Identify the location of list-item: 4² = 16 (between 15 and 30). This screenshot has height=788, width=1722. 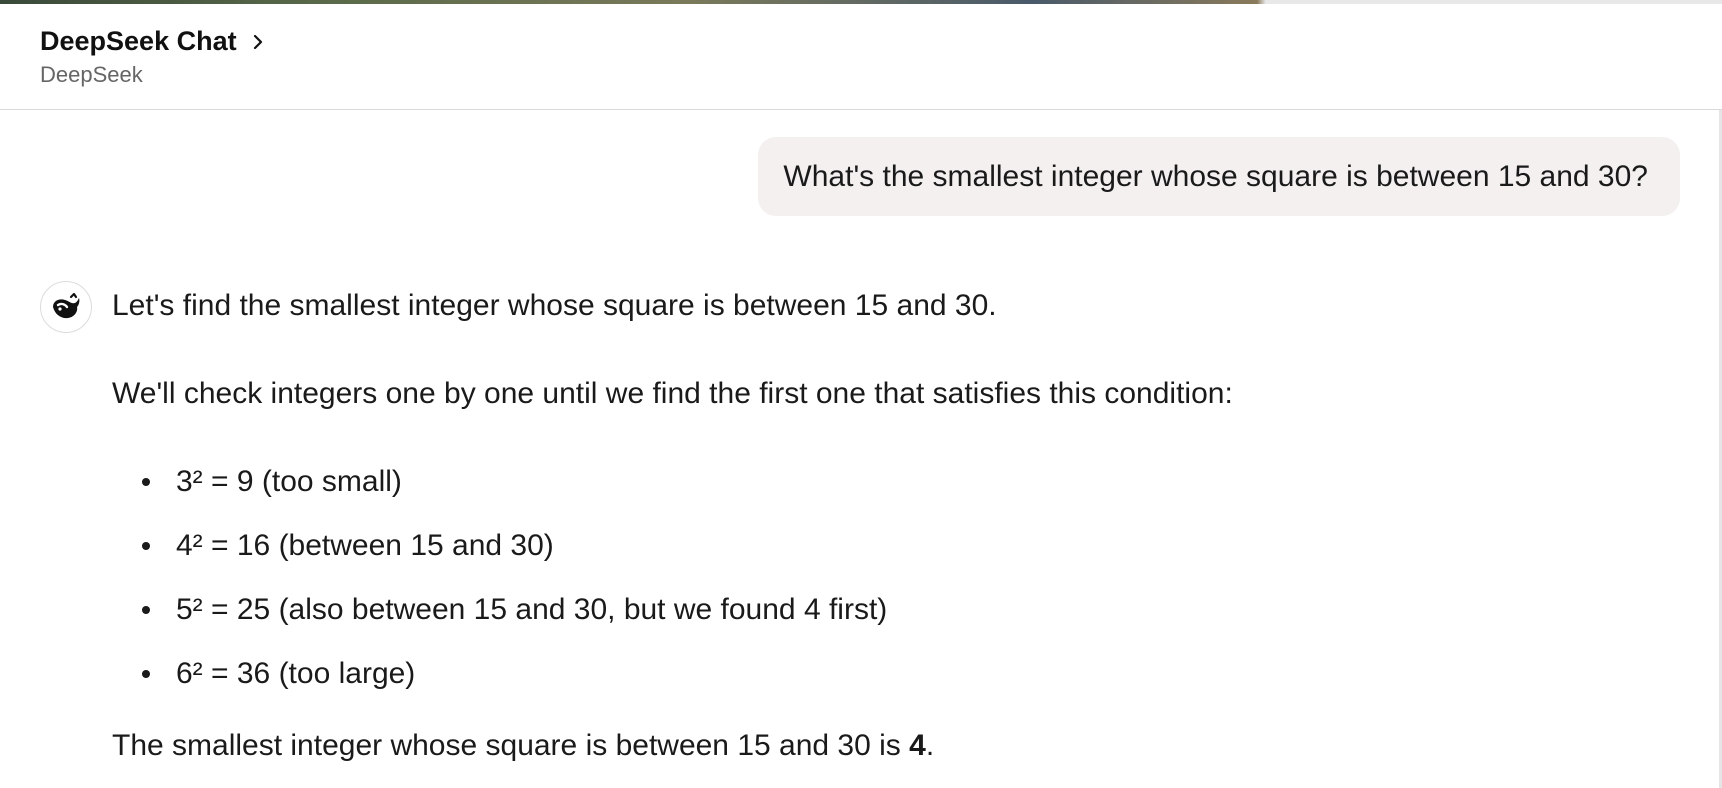
(862, 546).